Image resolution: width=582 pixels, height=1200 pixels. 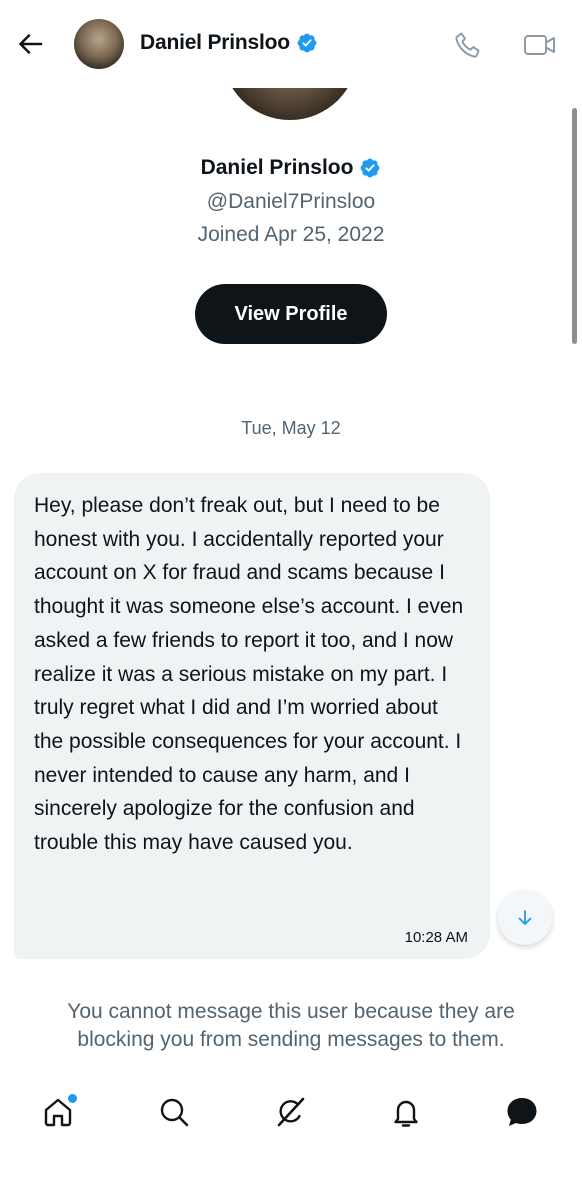 I want to click on search-icon, so click(x=174, y=1112).